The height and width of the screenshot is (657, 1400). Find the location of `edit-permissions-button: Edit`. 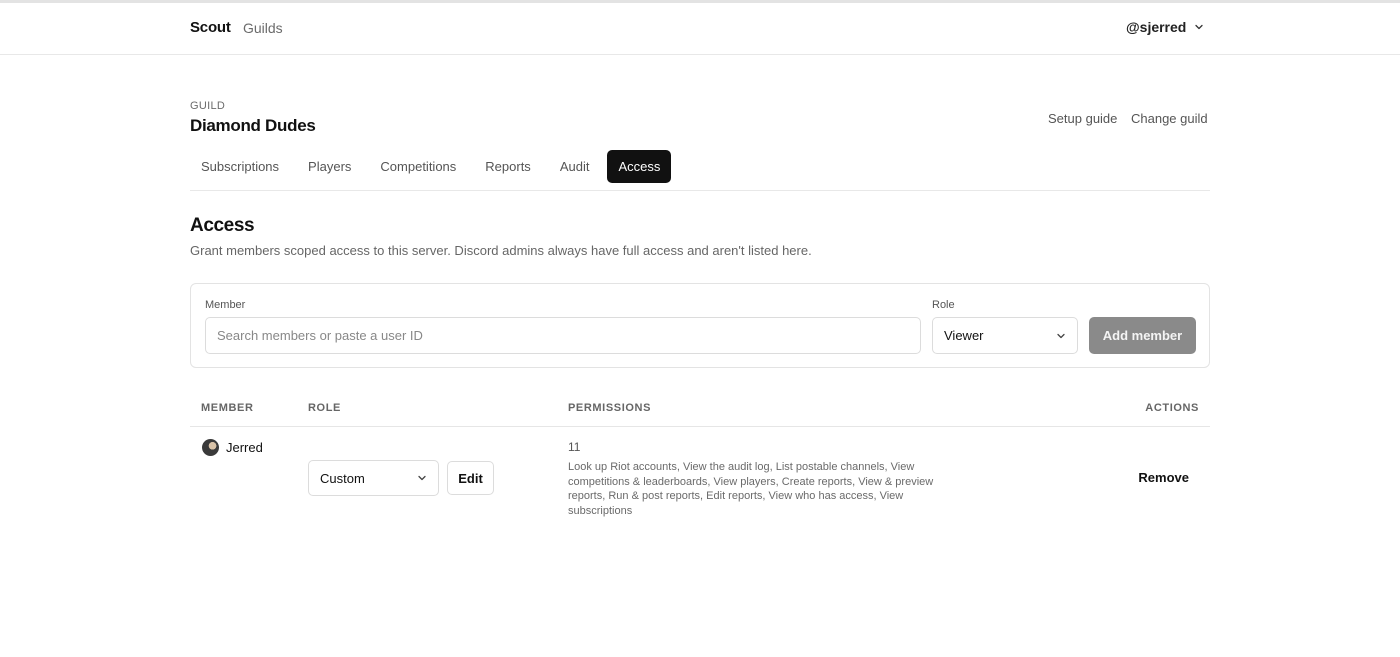

edit-permissions-button: Edit is located at coordinates (470, 478).